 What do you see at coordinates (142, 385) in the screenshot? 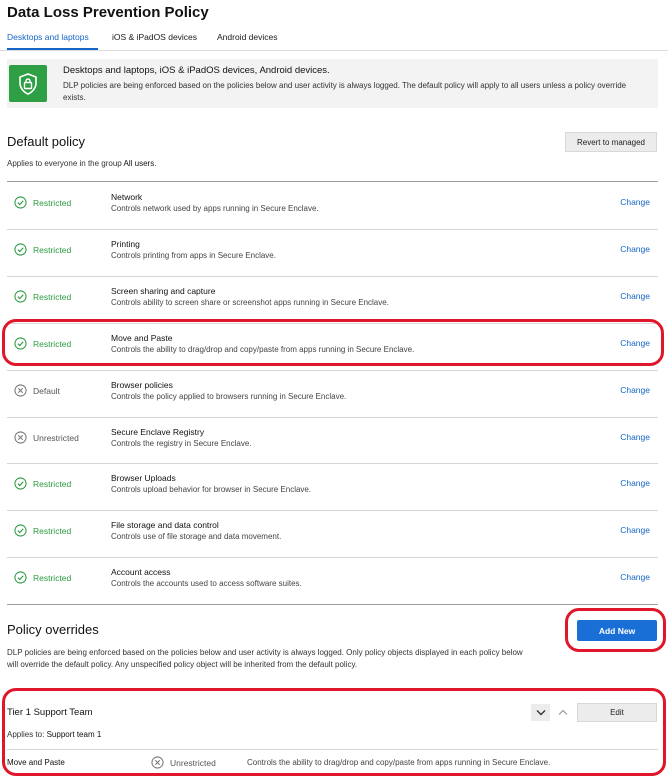
I see `policy-name: Browser policies` at bounding box center [142, 385].